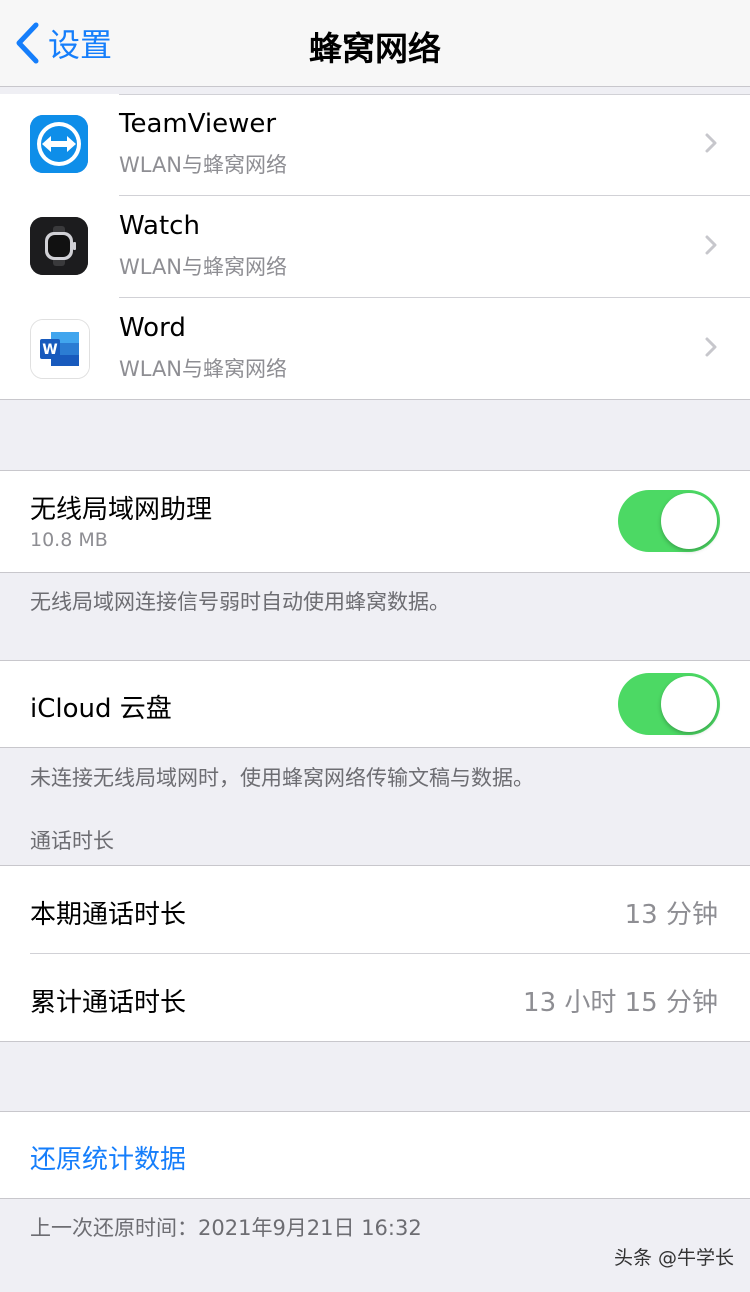 The image size is (750, 1292). I want to click on teamviewer-icon, so click(59, 144).